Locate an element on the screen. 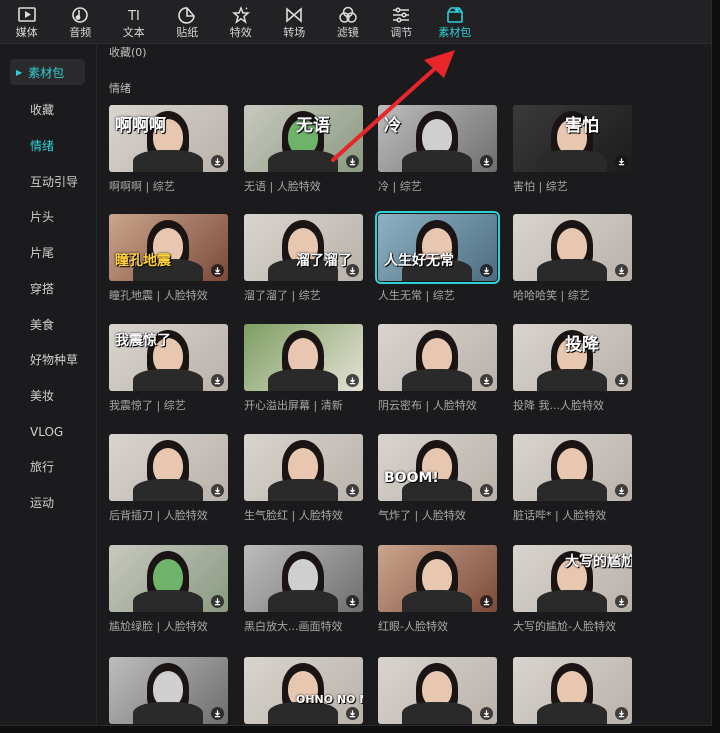  material-card: 害怕 害怕 | 综艺 is located at coordinates (572, 149).